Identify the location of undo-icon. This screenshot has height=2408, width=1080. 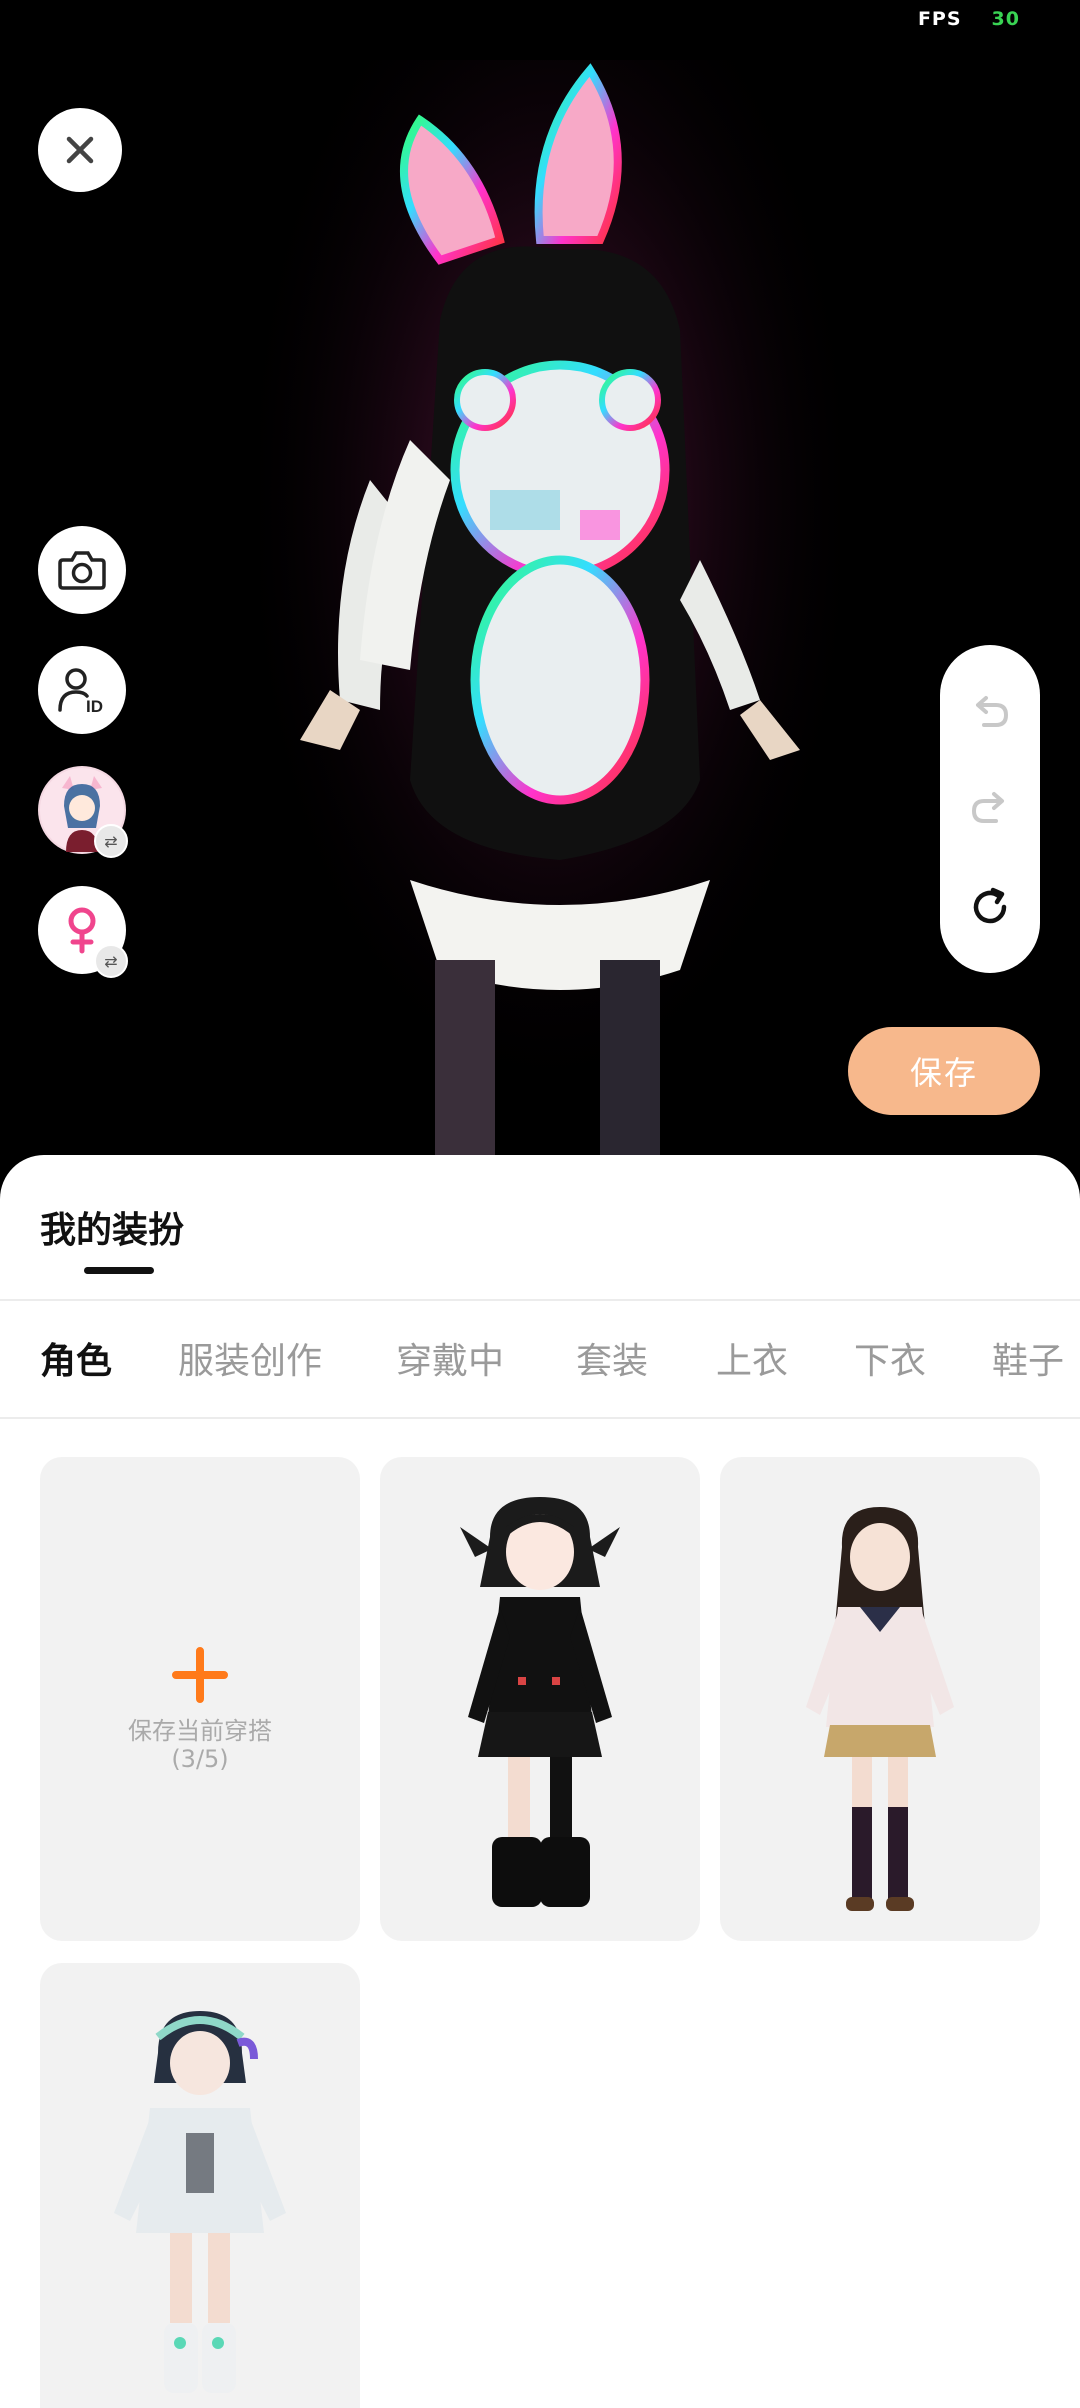
(990, 713).